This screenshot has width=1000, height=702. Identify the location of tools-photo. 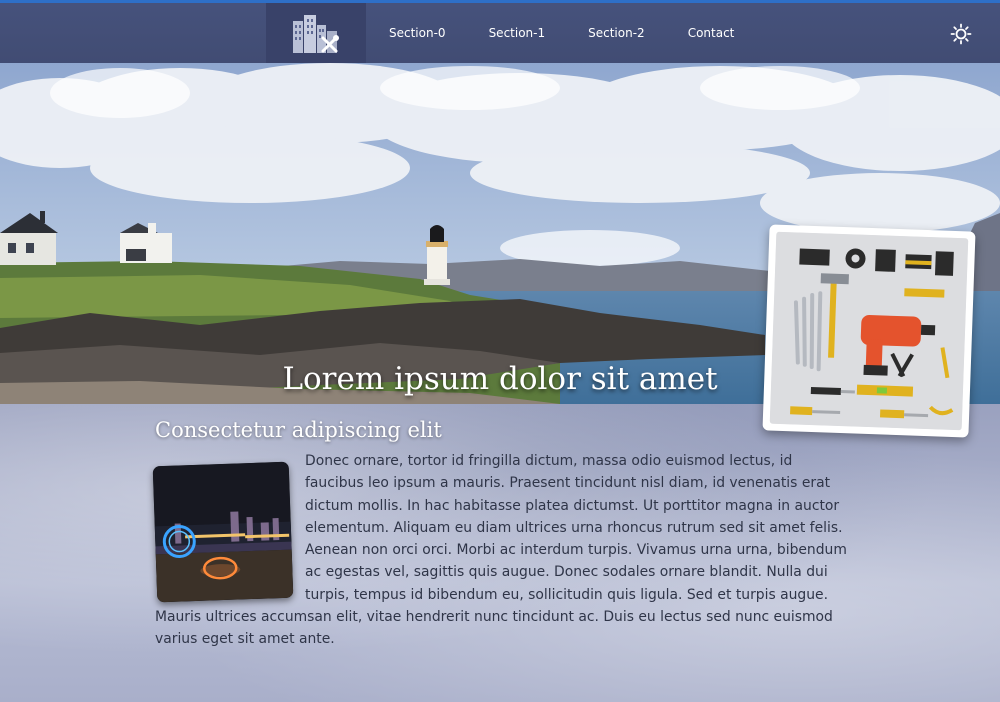
(869, 331).